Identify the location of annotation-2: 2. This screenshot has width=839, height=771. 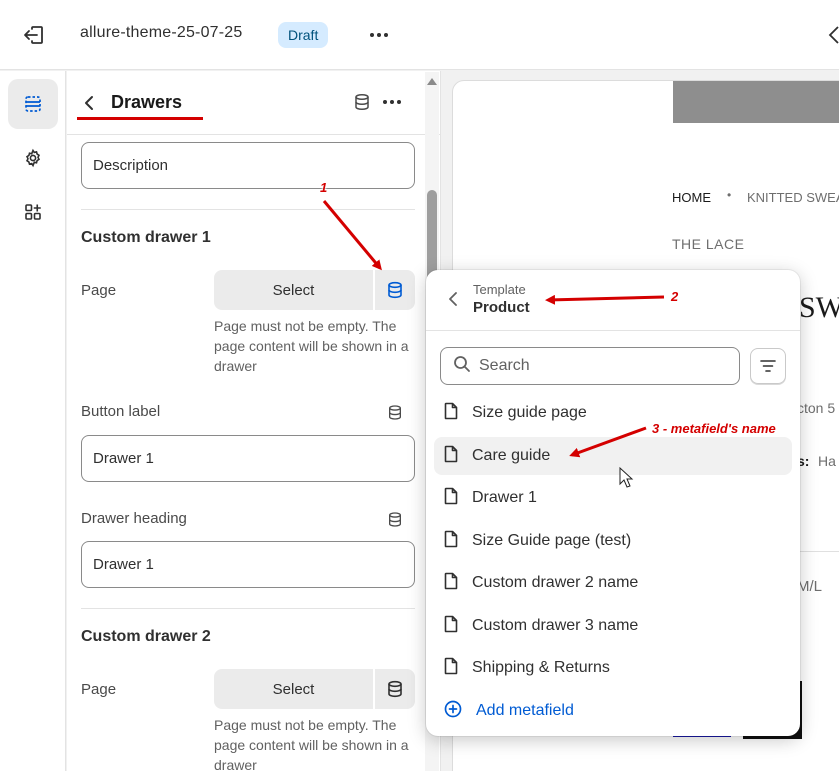
(675, 296).